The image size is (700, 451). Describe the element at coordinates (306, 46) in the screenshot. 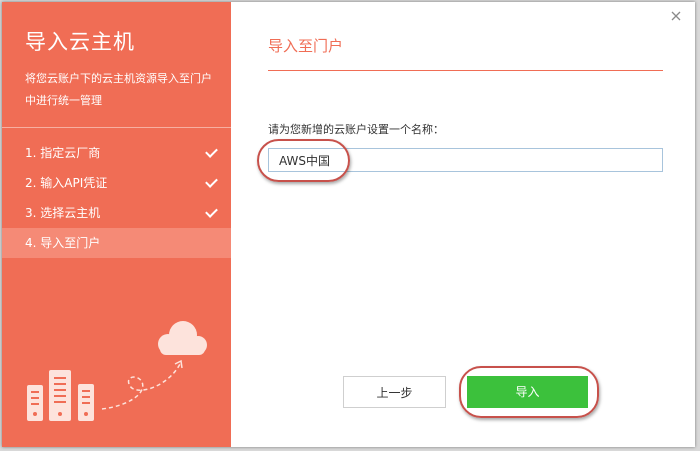

I see `page-title: 导入至门户` at that location.